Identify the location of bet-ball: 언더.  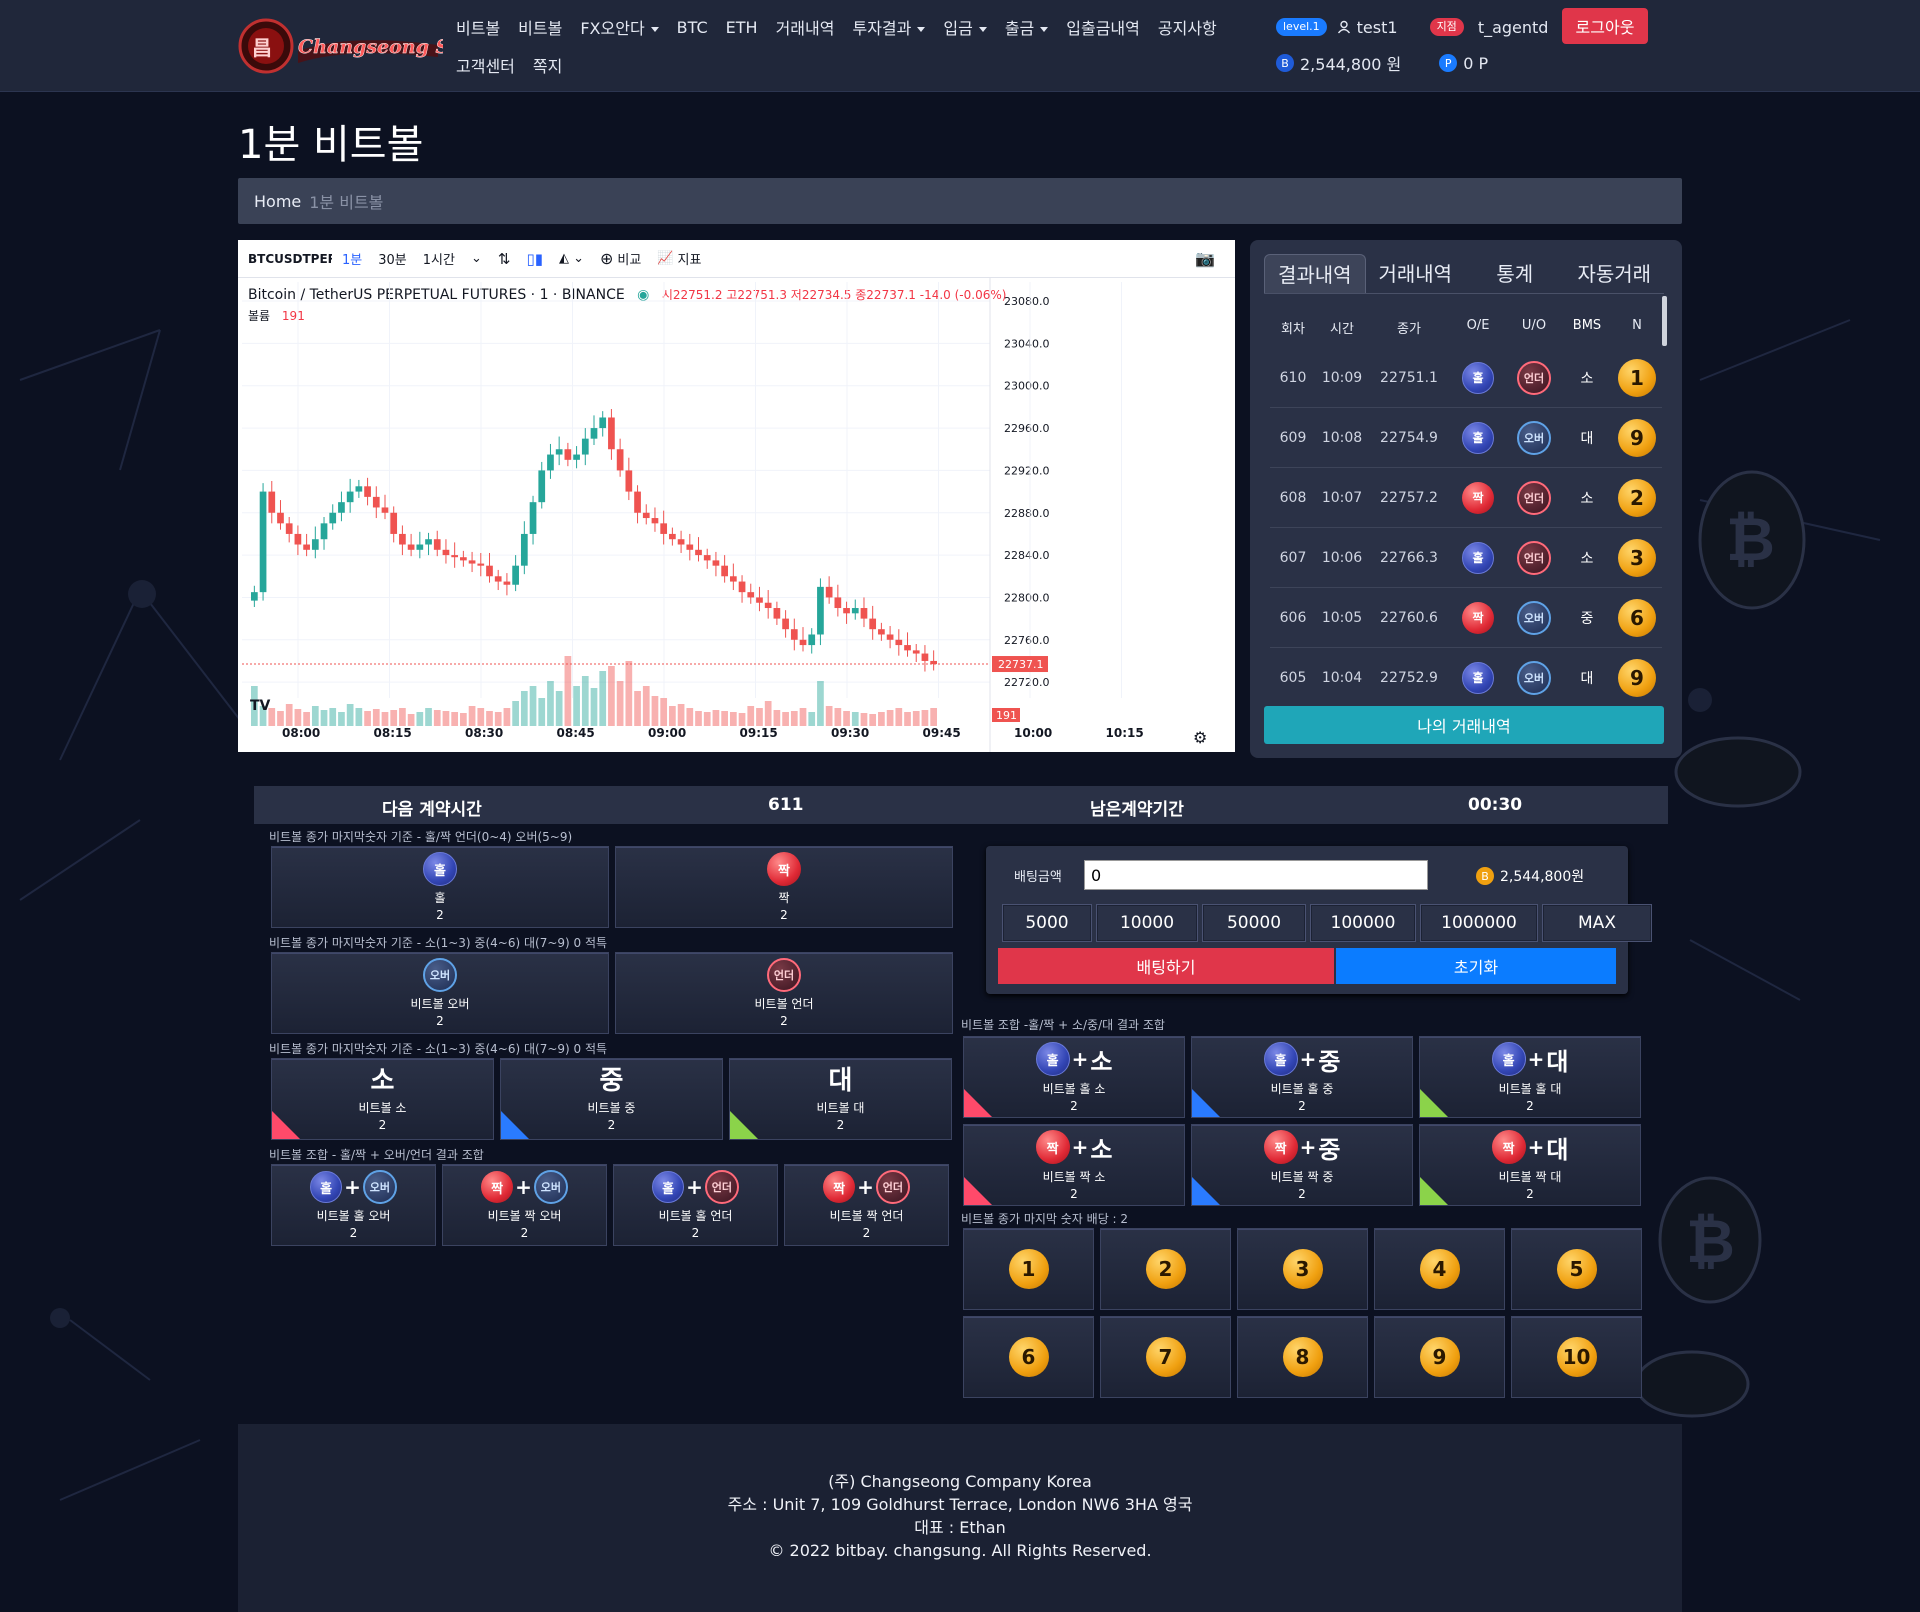
(784, 975).